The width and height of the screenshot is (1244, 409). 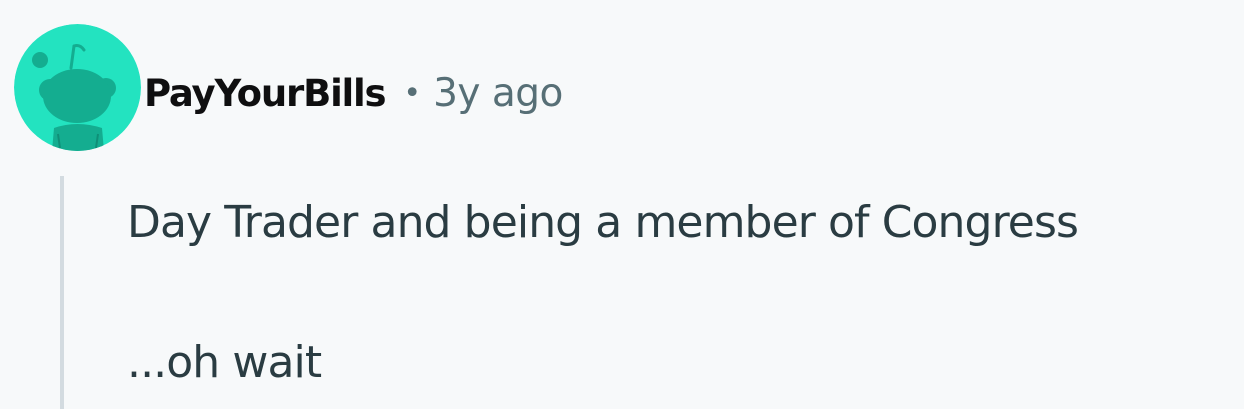 What do you see at coordinates (224, 362) in the screenshot?
I see `comment-paragraph: ...oh wait` at bounding box center [224, 362].